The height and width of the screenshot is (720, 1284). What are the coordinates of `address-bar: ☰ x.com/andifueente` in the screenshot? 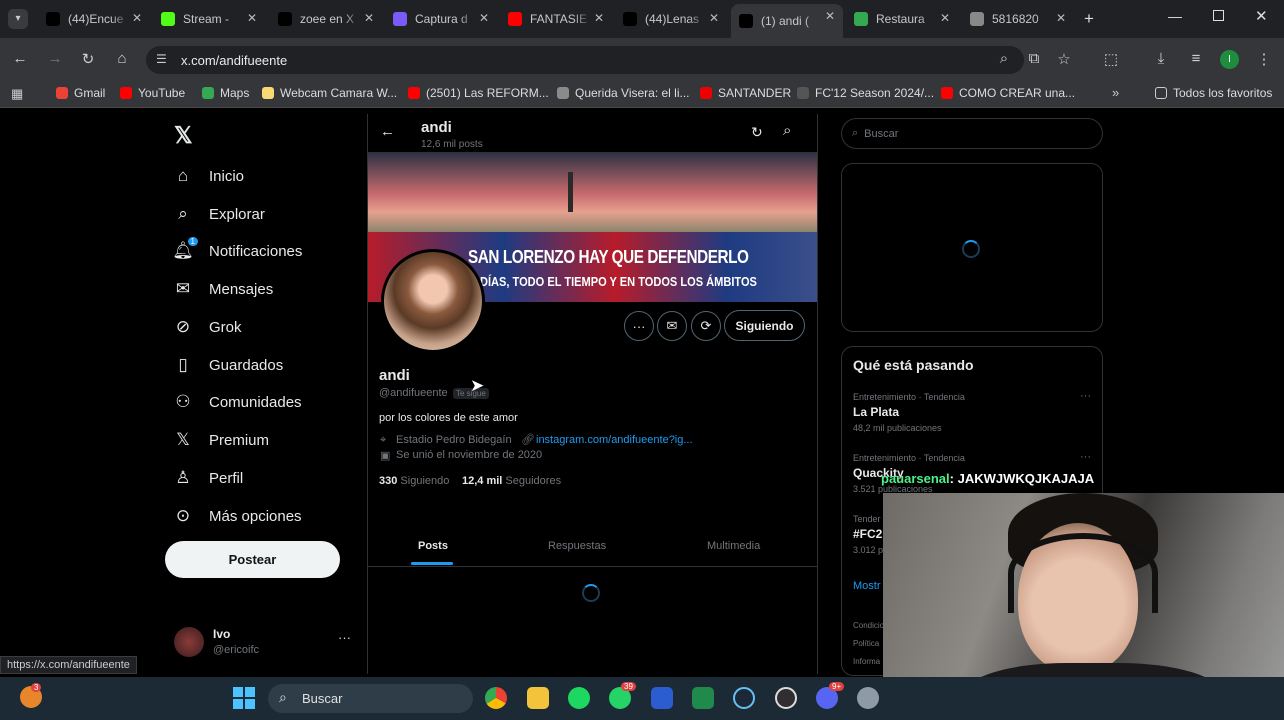 It's located at (585, 60).